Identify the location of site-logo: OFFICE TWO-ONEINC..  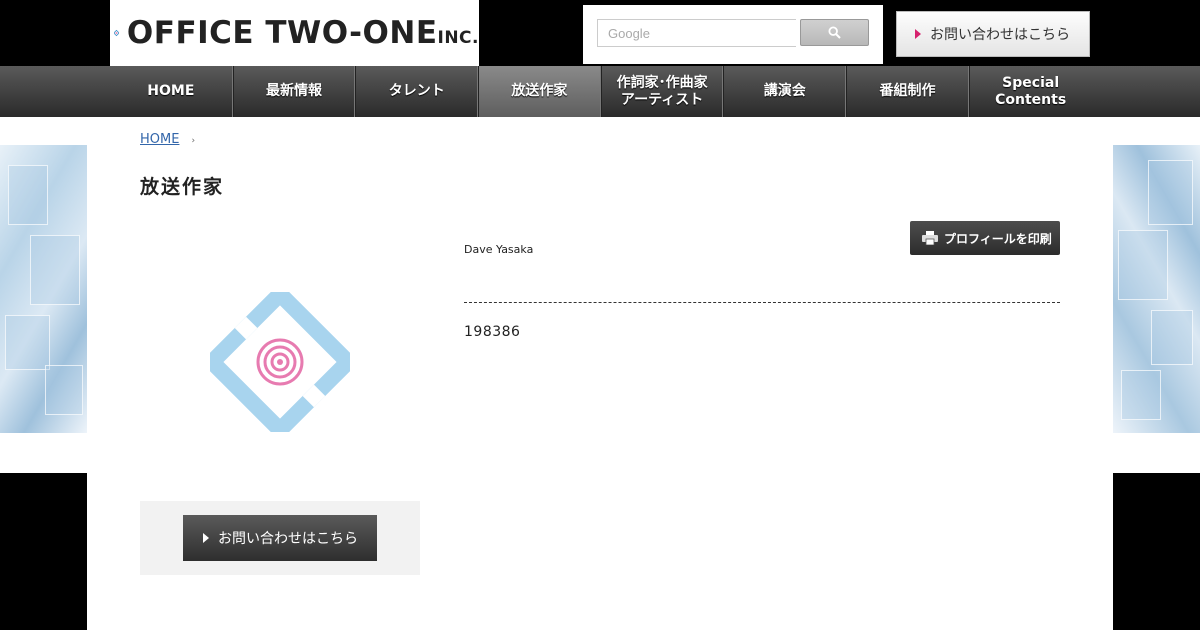
(294, 33).